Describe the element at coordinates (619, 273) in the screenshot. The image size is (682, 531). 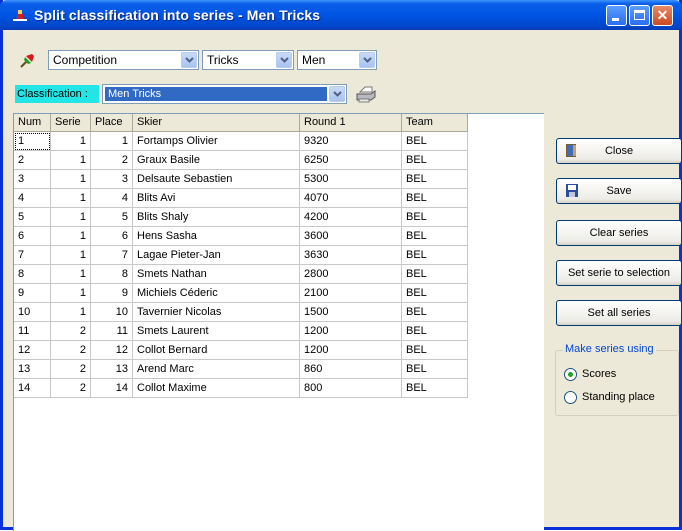
I see `set-serie-to-selection-button: Set serie to selection` at that location.